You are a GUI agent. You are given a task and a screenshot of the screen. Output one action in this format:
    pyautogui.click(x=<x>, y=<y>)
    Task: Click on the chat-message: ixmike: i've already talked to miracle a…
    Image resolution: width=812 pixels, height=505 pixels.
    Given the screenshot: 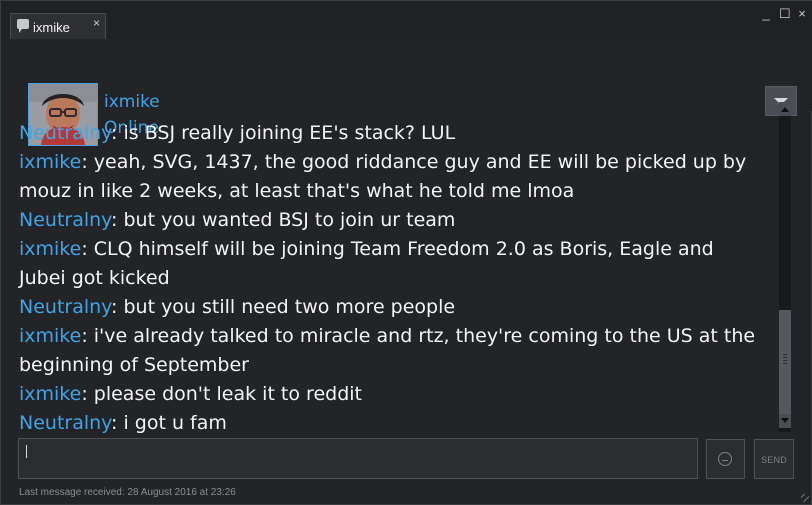 What is the action you would take?
    pyautogui.click(x=390, y=351)
    